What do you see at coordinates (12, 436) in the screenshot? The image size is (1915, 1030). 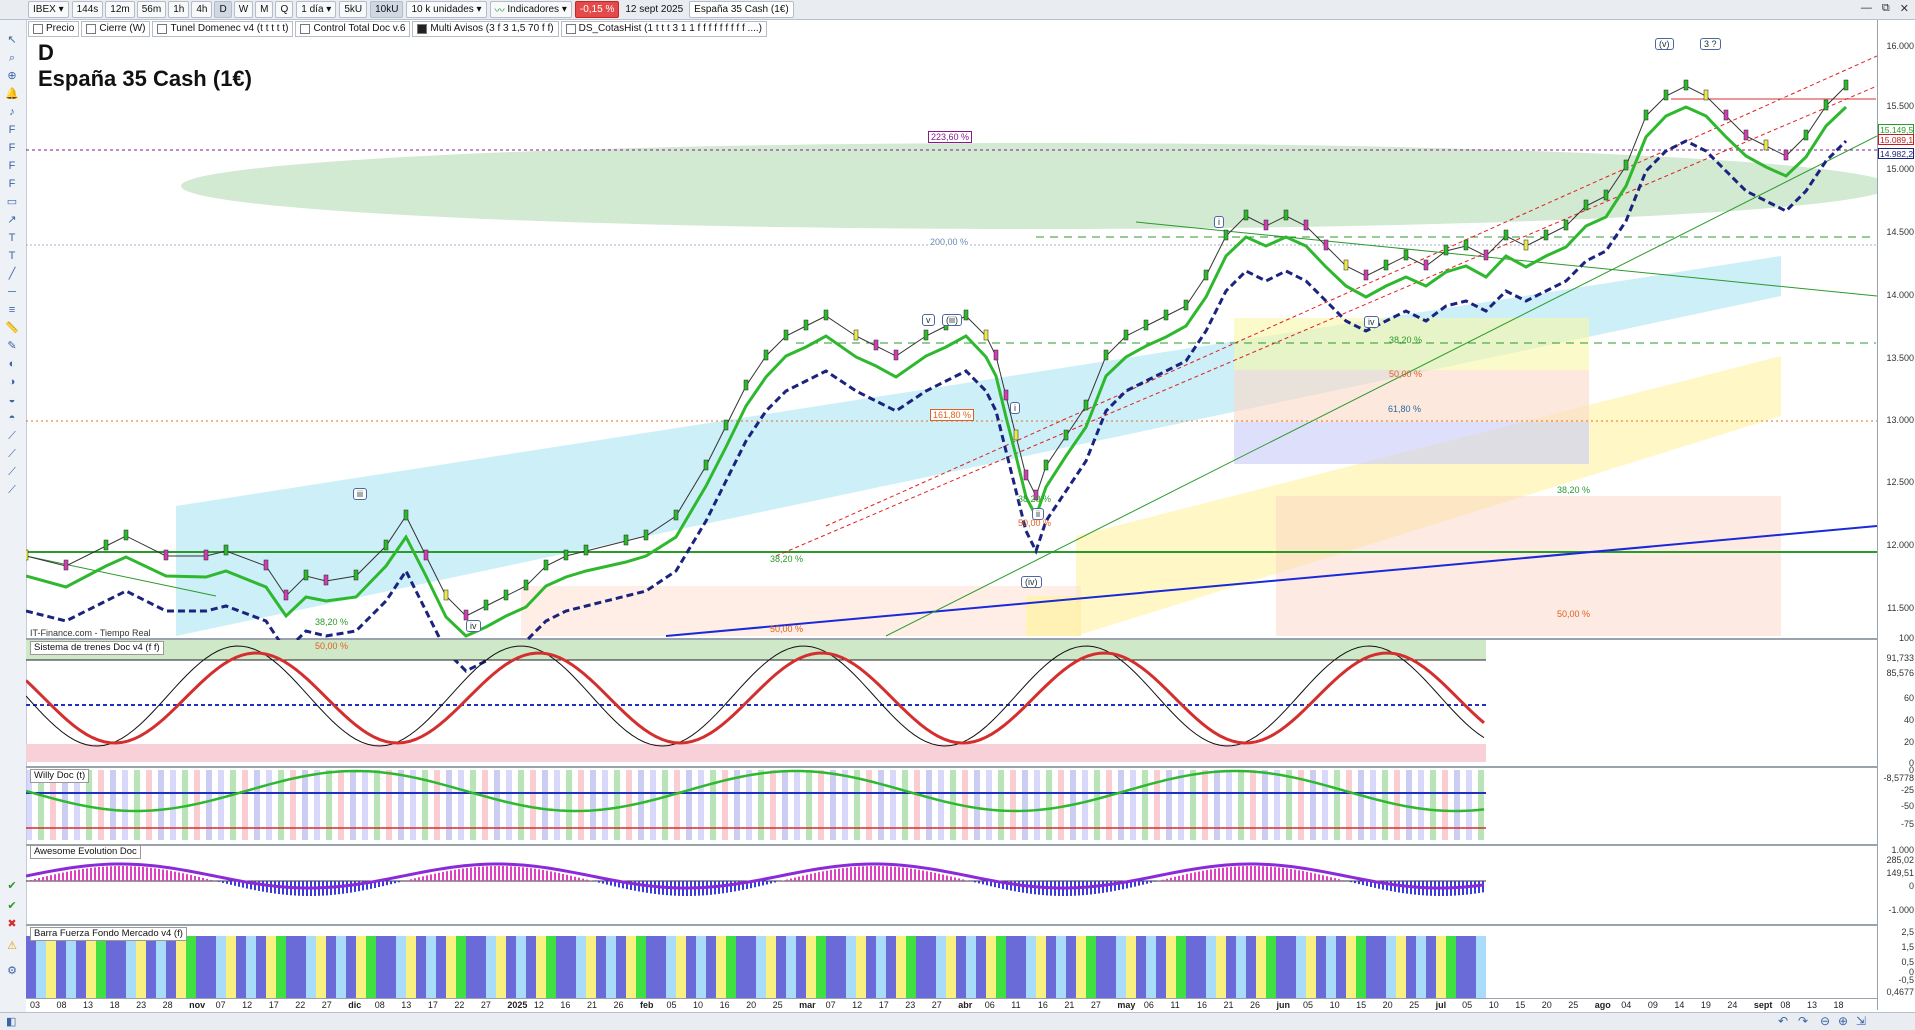 I see `trendline-icon: ⟋` at bounding box center [12, 436].